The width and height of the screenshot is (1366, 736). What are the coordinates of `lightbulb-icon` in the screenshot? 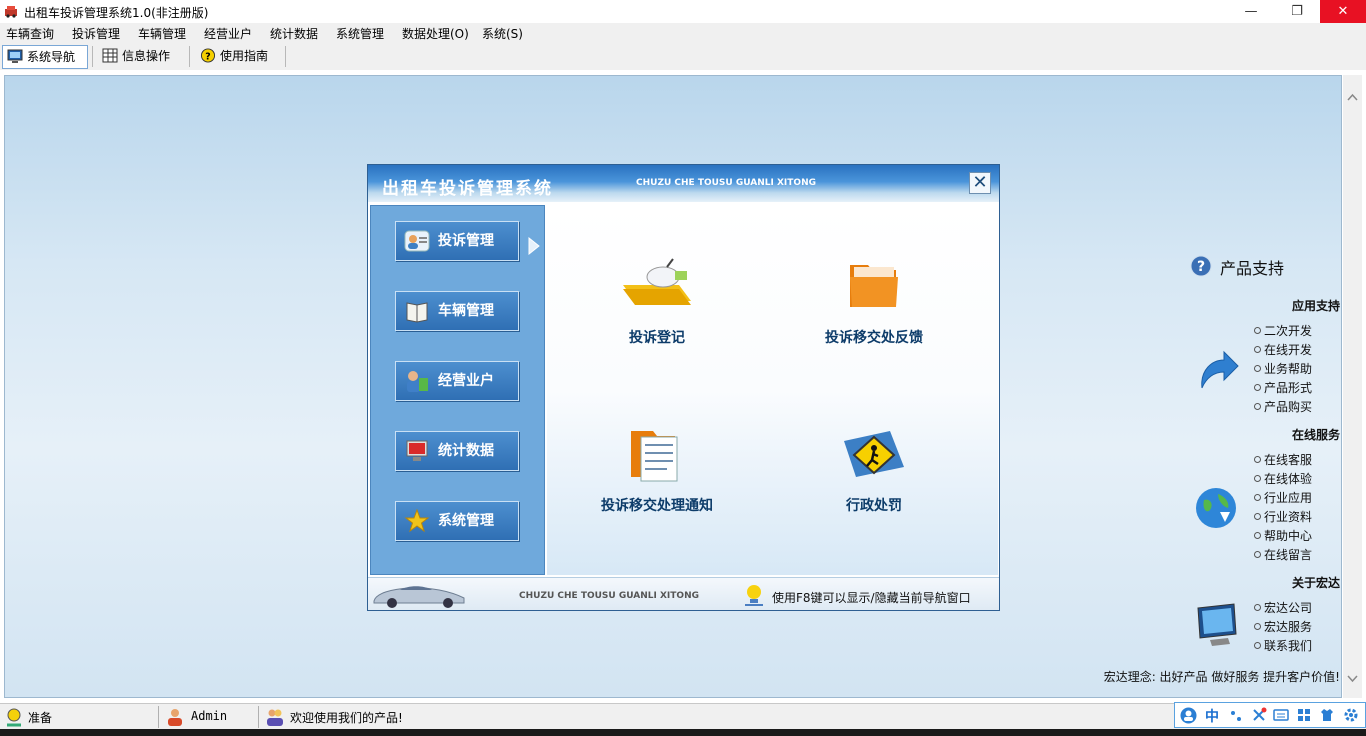 It's located at (754, 595).